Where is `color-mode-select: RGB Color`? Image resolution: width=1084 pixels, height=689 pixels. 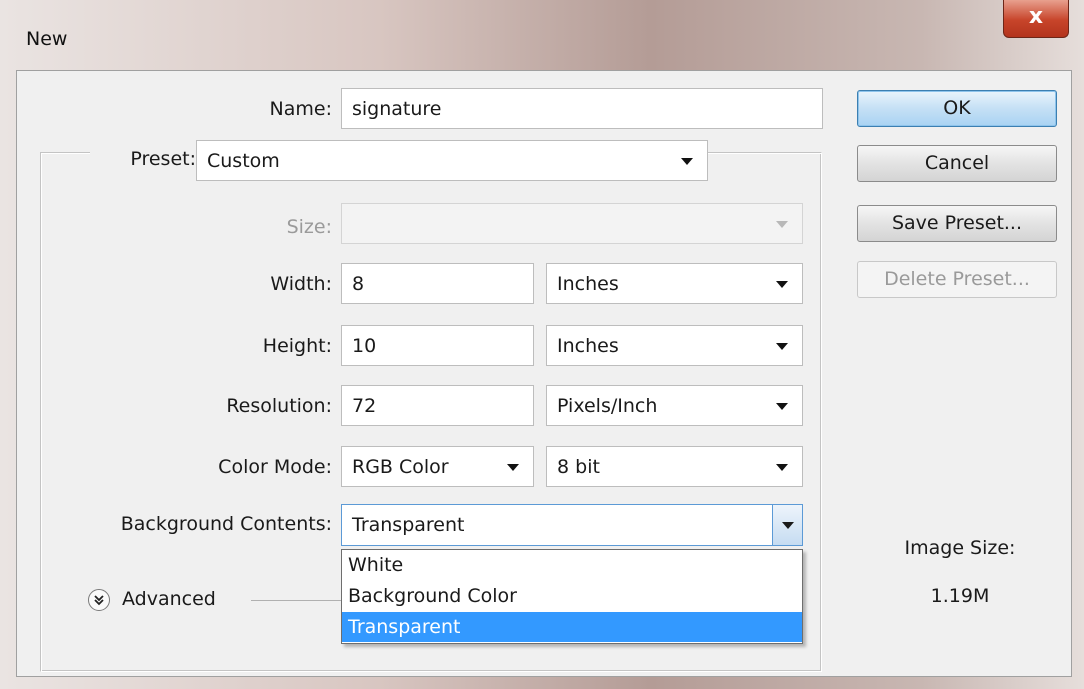
color-mode-select: RGB Color is located at coordinates (437, 466).